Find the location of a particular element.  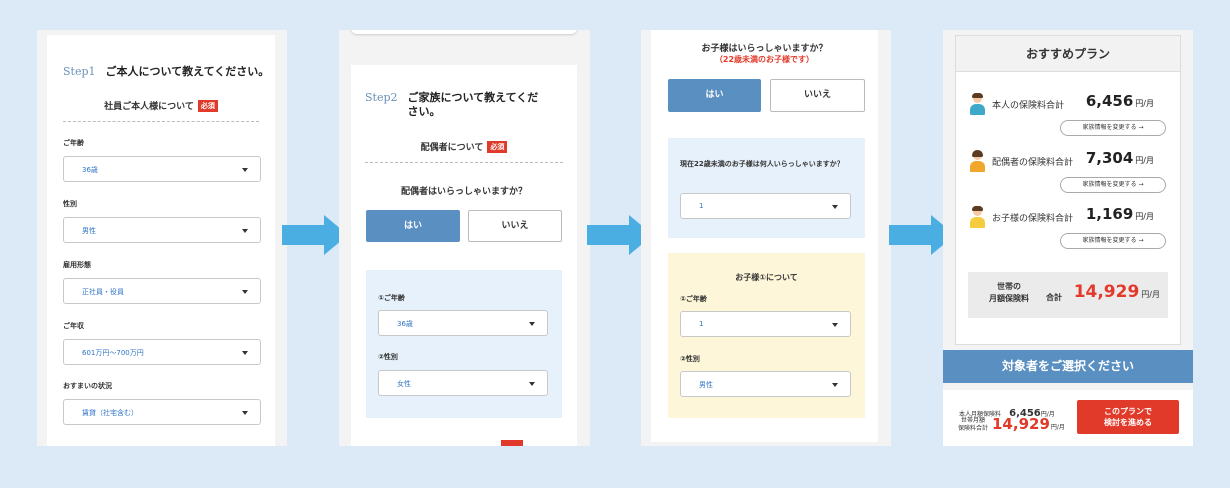

step-title: ご本人について教えてください。 is located at coordinates (187, 71).